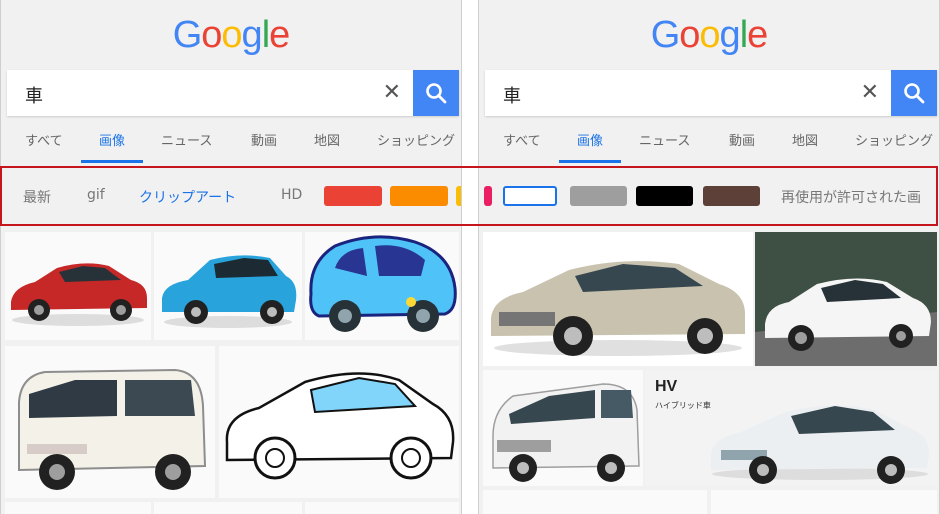 This screenshot has width=940, height=514. I want to click on filter-clipart: クリップアート, so click(187, 197).